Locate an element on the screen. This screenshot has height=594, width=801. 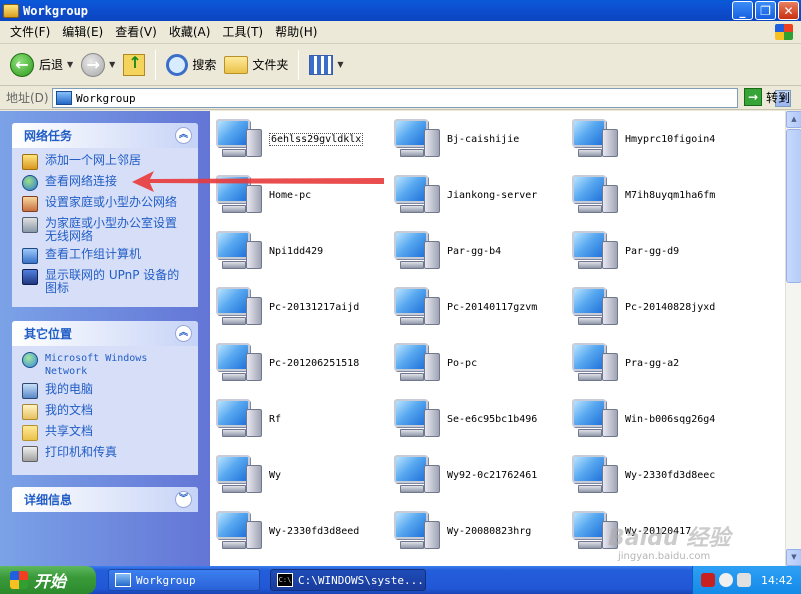
chevron-down-icon: ︾ is located at coordinates (183, 499).